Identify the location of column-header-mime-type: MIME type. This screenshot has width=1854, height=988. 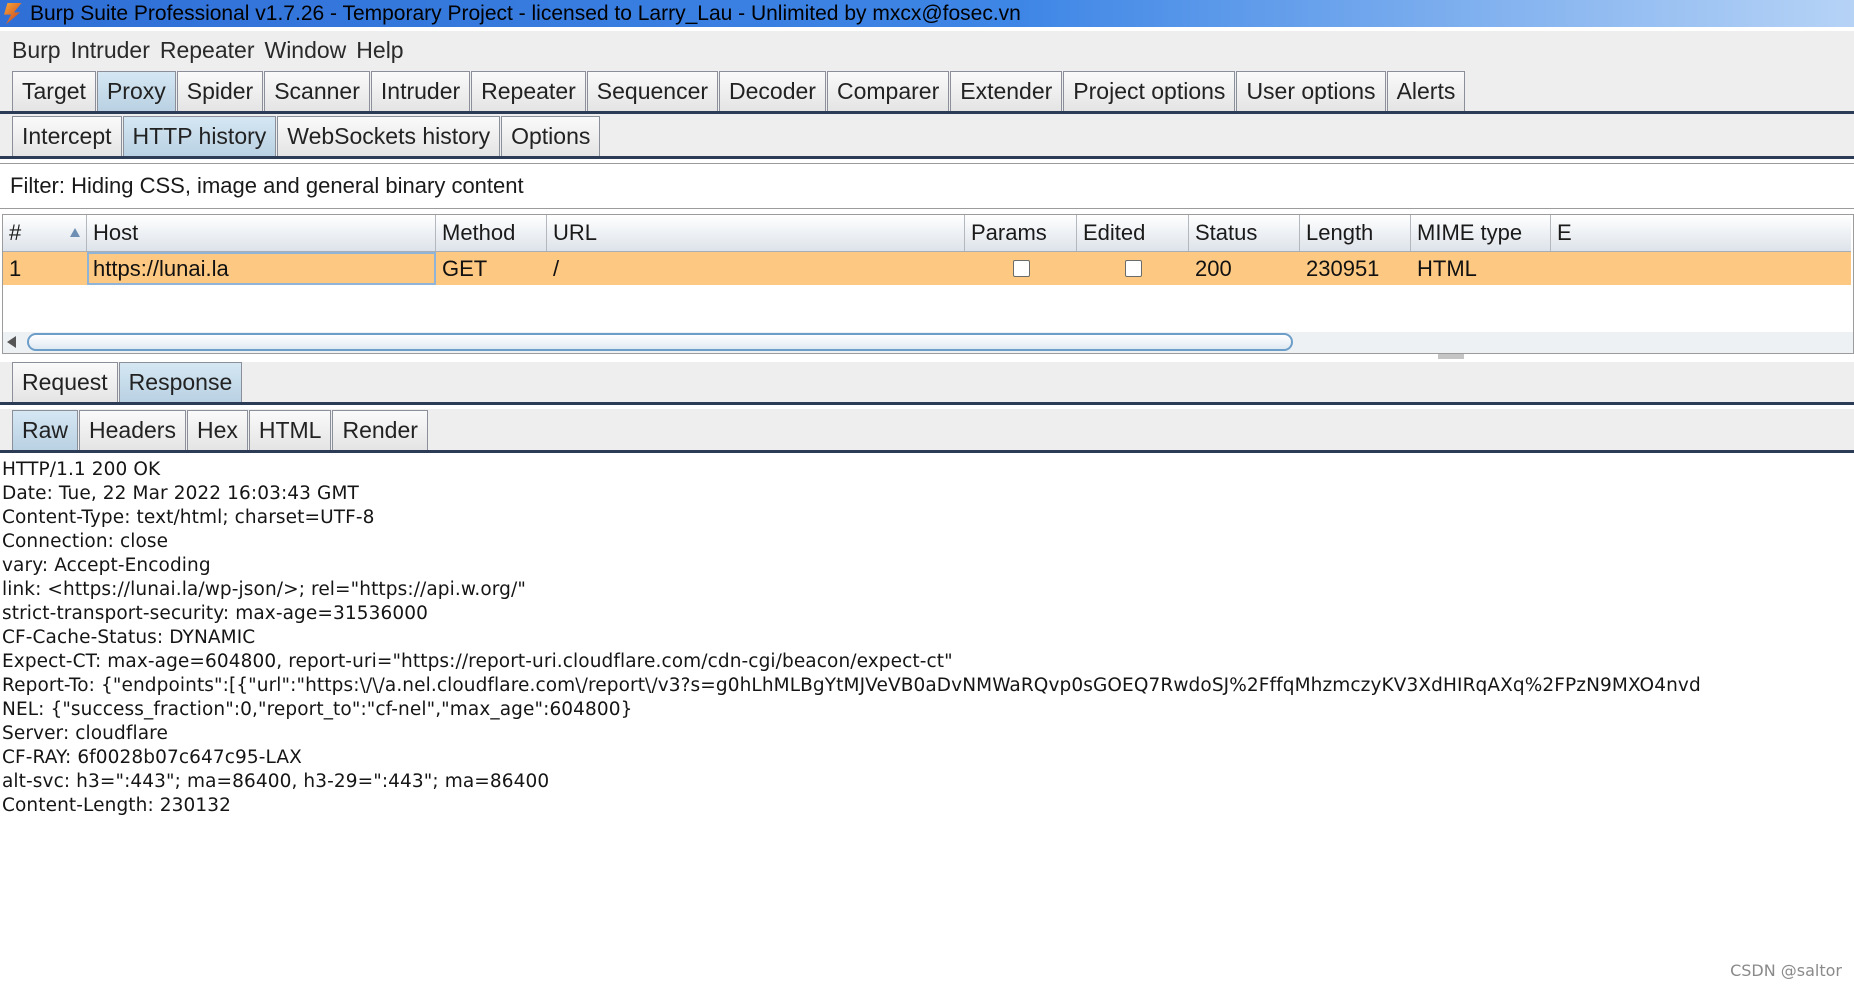
(1481, 233).